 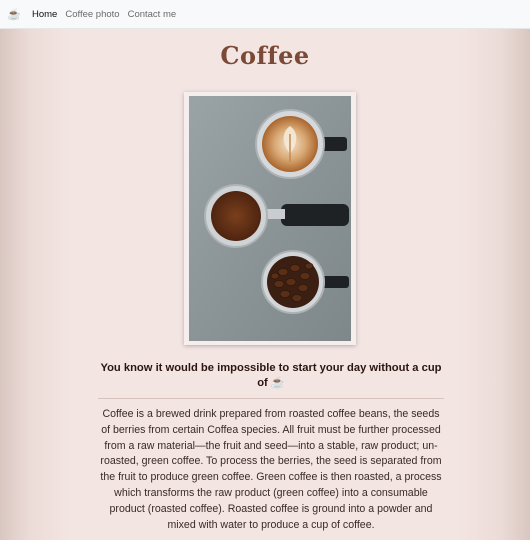 I want to click on navbar: ☕ Home Coffee photo Contact me, so click(x=265, y=14).